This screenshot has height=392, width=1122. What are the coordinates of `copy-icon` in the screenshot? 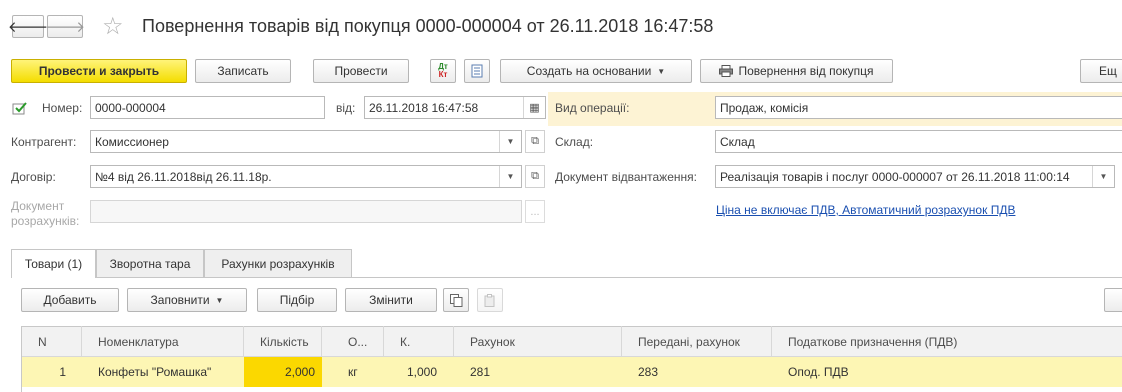 It's located at (455, 300).